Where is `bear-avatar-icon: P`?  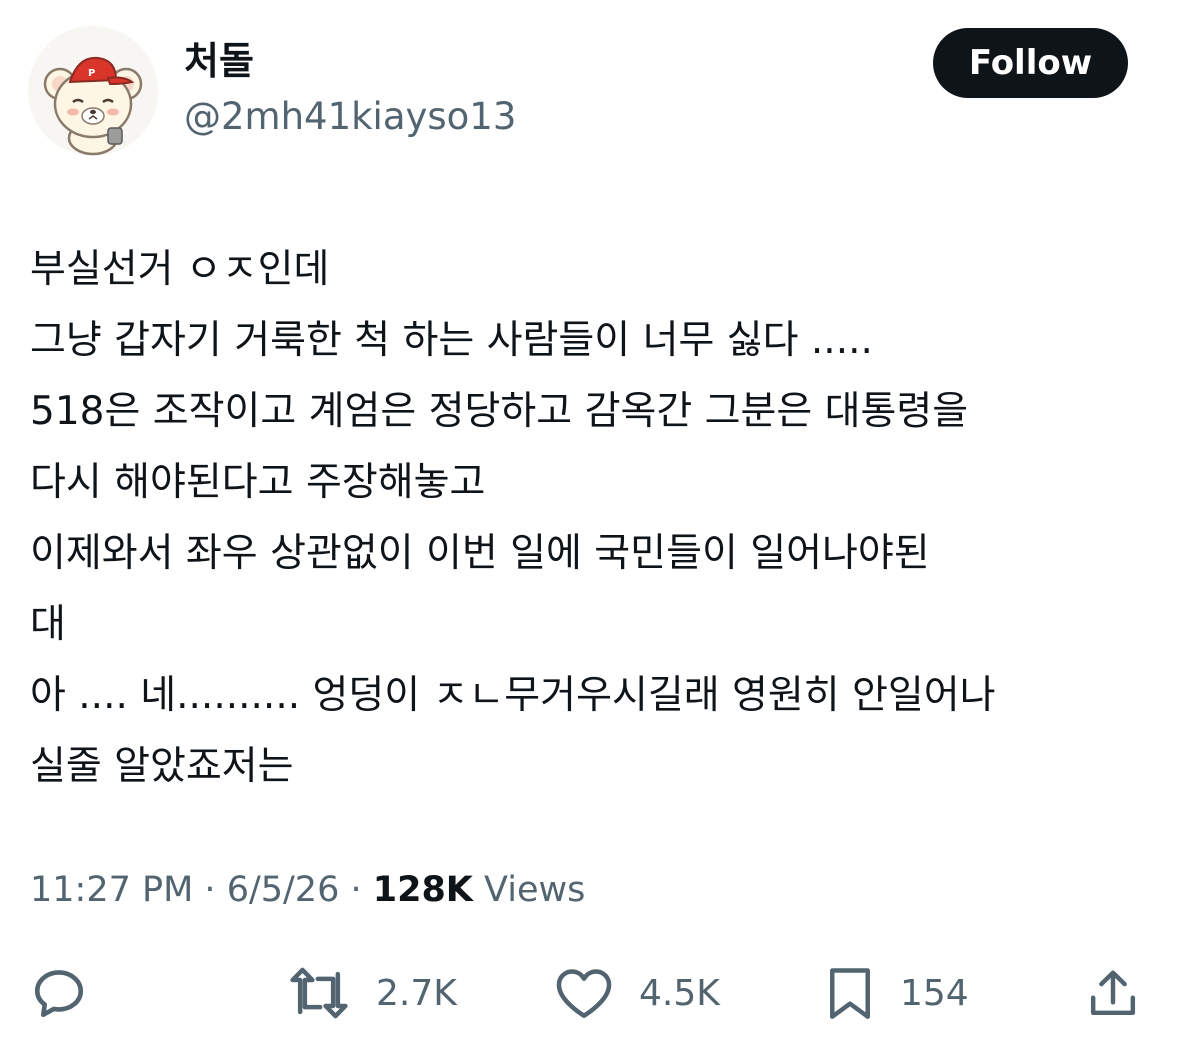
bear-avatar-icon: P is located at coordinates (93, 91).